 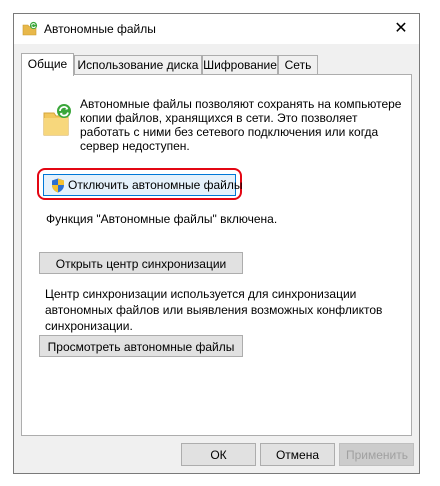 I want to click on disable-offline-files-button: Отключить автономные файлы, so click(x=143, y=185).